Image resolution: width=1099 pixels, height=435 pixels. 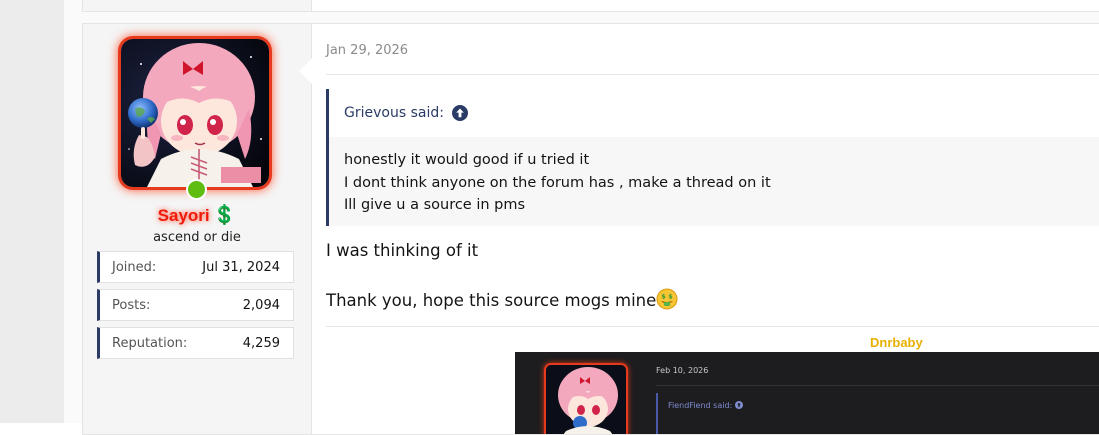 What do you see at coordinates (491, 300) in the screenshot?
I see `reply-line: Thank you, hope this source mogs mine` at bounding box center [491, 300].